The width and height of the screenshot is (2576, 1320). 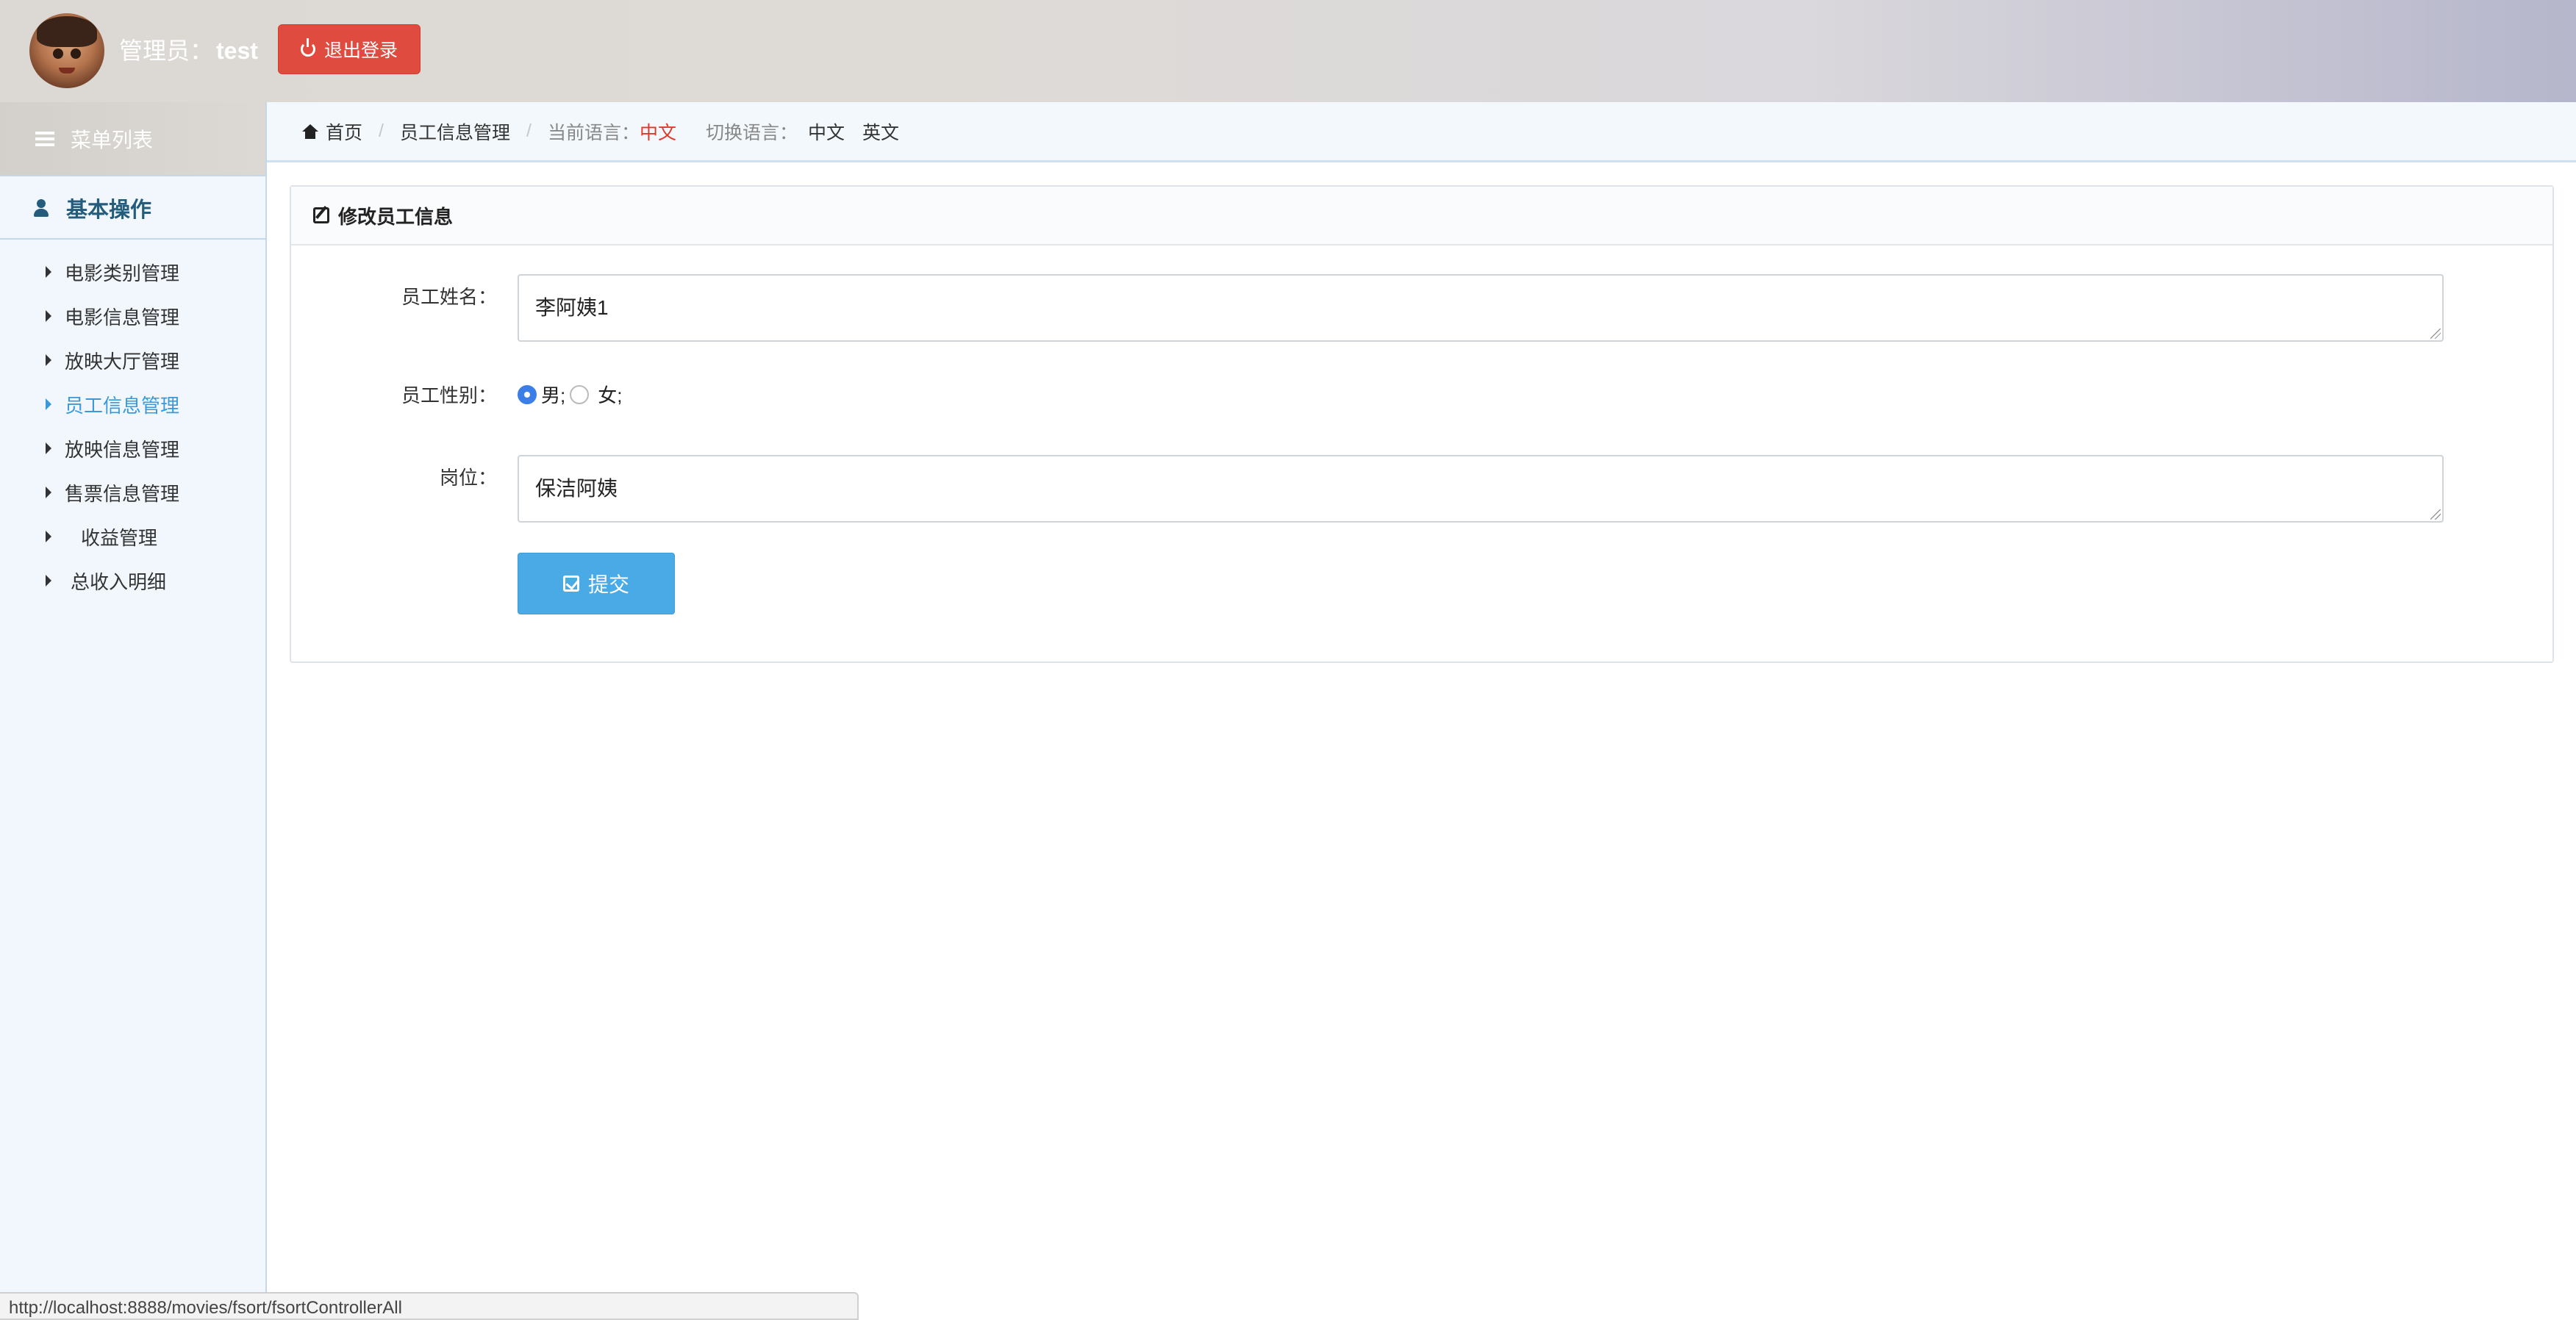 I want to click on position-field: 保洁阿姨, so click(x=1481, y=489).